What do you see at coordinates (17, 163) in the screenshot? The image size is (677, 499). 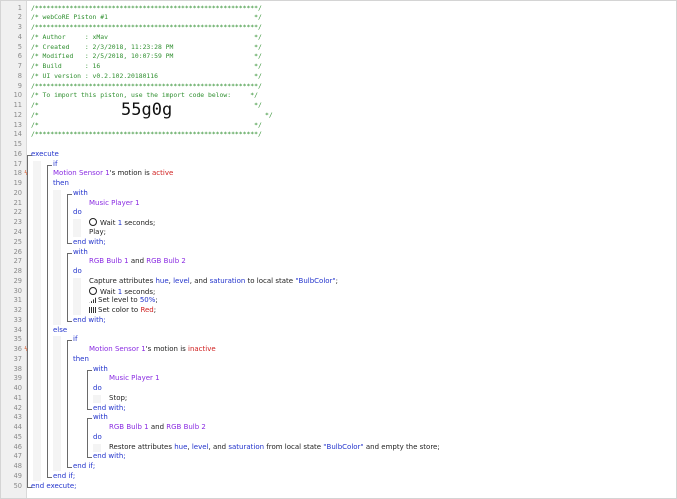 I see `line-number: 17` at bounding box center [17, 163].